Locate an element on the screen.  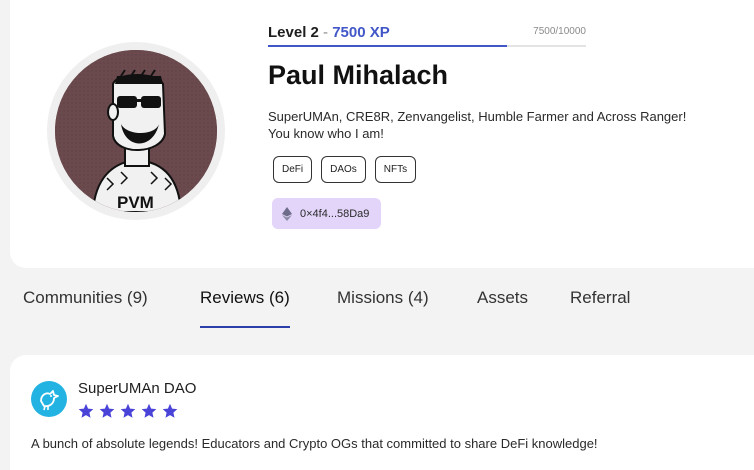
interest-tags: DeFi DAOs NFTs is located at coordinates (345, 169).